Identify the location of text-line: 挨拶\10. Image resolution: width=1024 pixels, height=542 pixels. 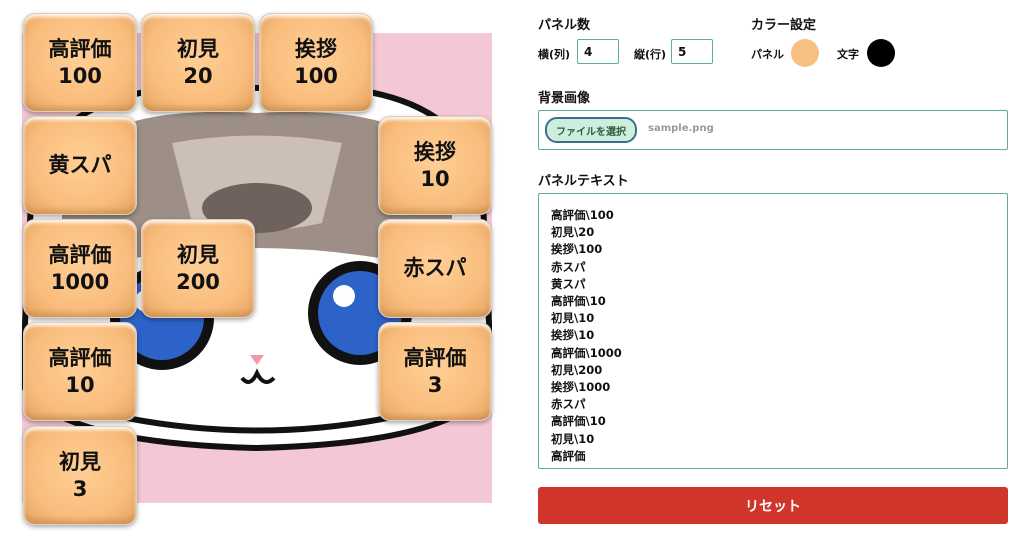
(573, 335).